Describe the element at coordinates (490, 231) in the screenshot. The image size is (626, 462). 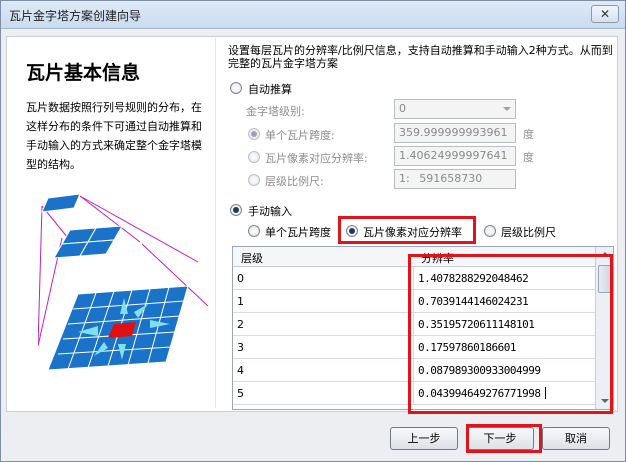
I see `opt-scale-radio` at that location.